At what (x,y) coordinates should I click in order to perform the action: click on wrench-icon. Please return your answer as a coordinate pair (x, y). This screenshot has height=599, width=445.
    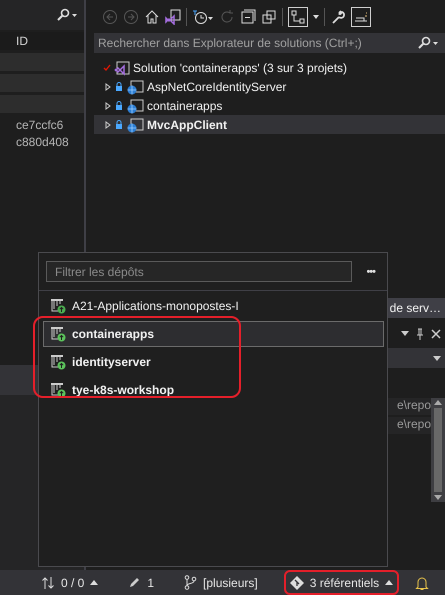
    Looking at the image, I should click on (338, 16).